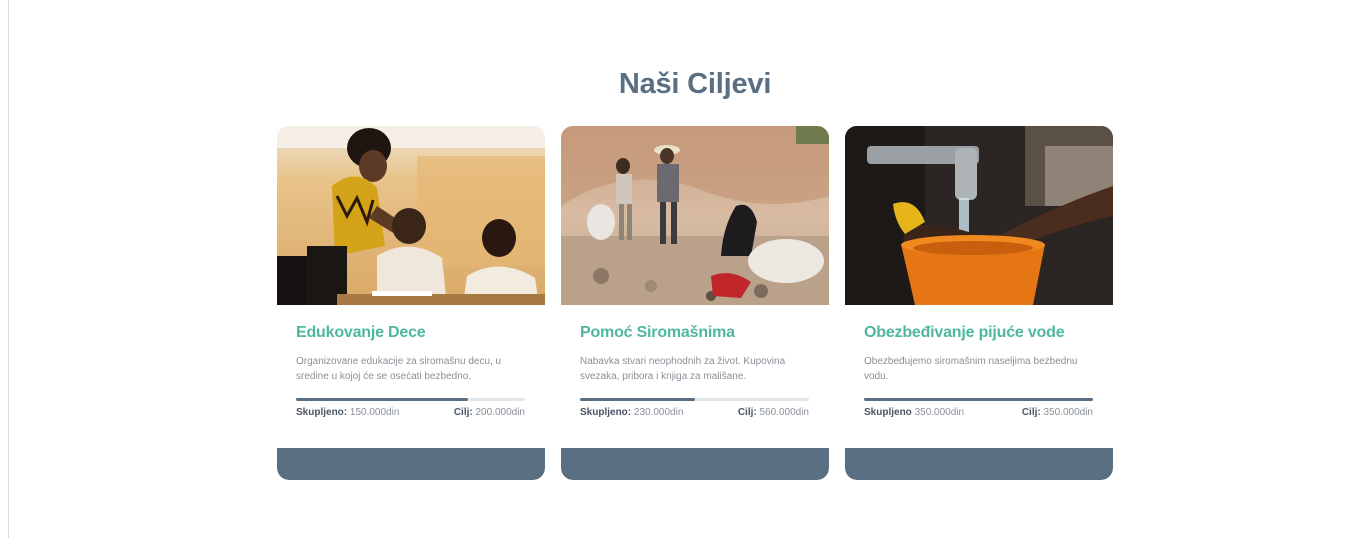 The width and height of the screenshot is (1362, 538). What do you see at coordinates (500, 412) in the screenshot?
I see `goal-value: 200.000din` at bounding box center [500, 412].